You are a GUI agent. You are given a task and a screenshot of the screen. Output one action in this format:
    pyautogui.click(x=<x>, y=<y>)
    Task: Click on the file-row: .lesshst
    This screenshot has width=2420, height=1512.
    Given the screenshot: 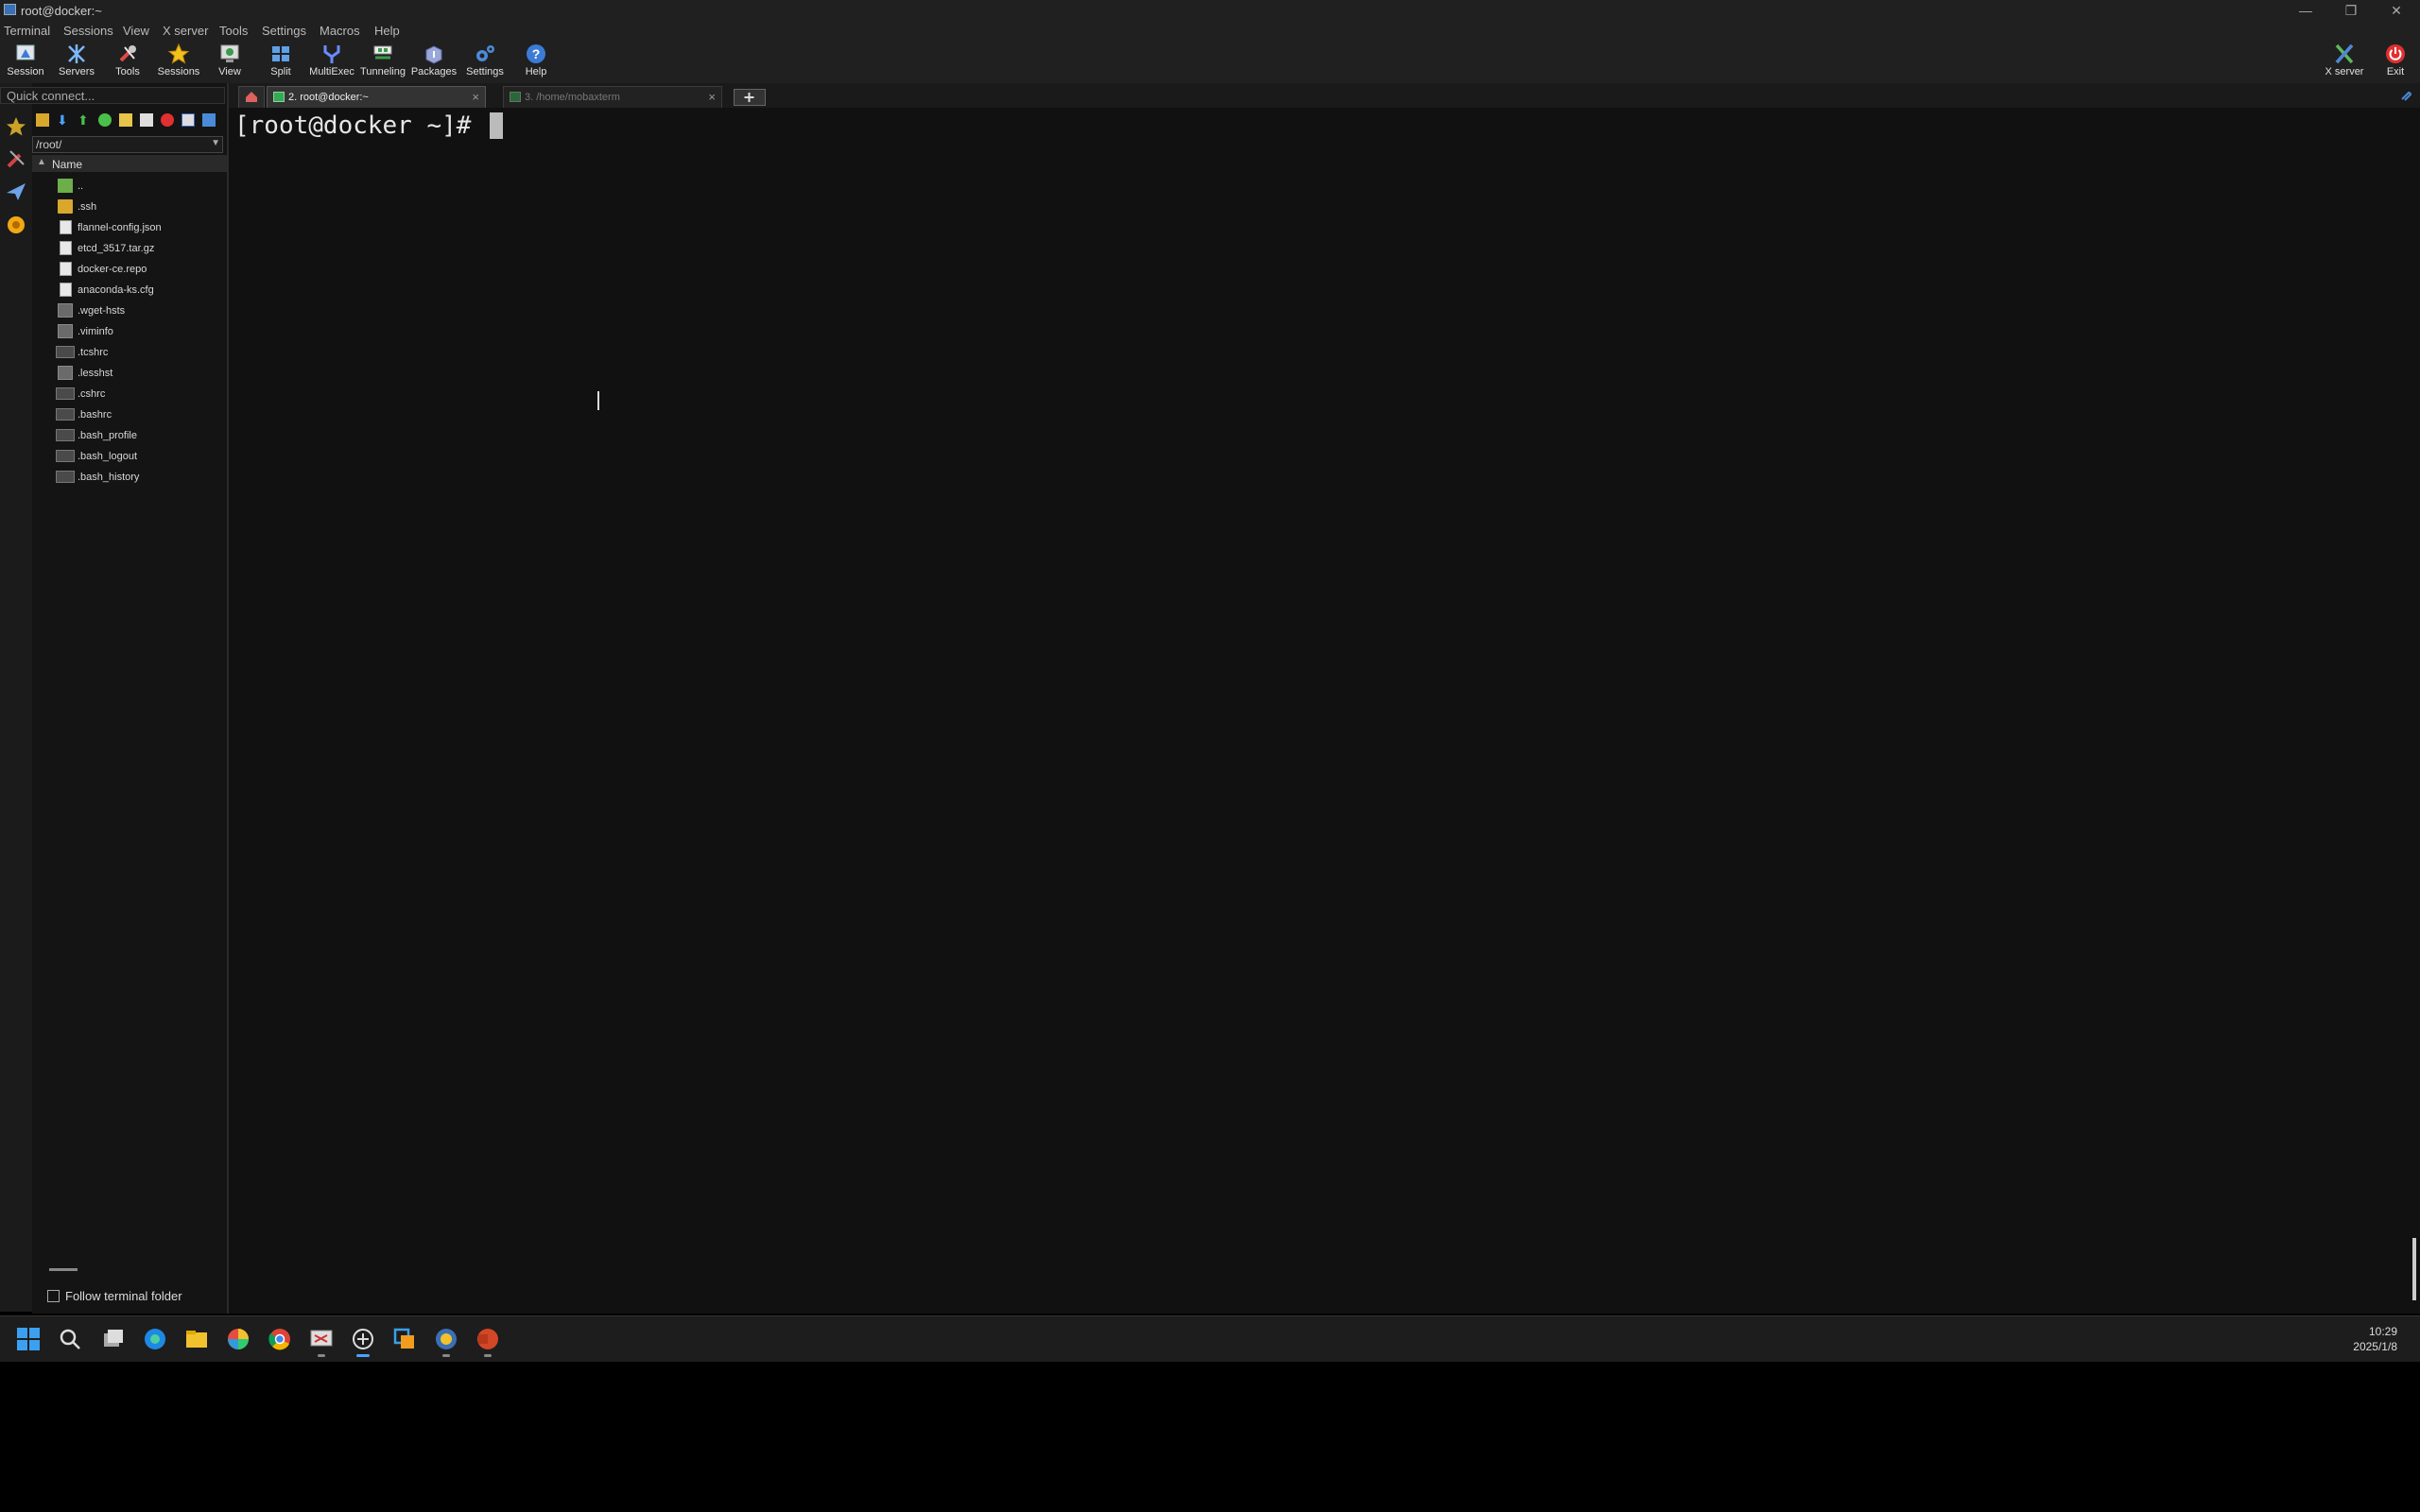 What is the action you would take?
    pyautogui.click(x=129, y=373)
    